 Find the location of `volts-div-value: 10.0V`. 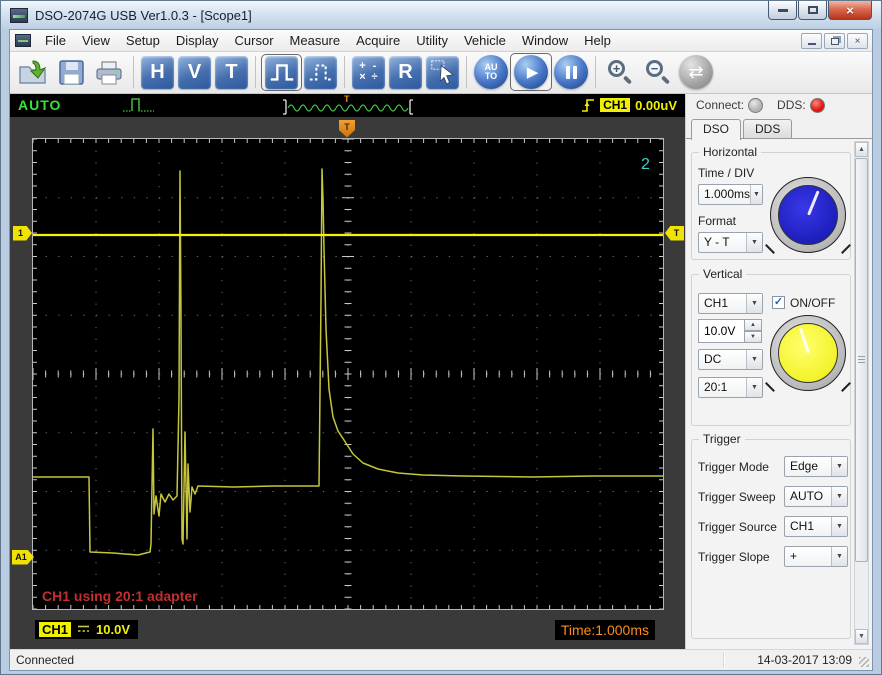

volts-div-value: 10.0V is located at coordinates (721, 330).